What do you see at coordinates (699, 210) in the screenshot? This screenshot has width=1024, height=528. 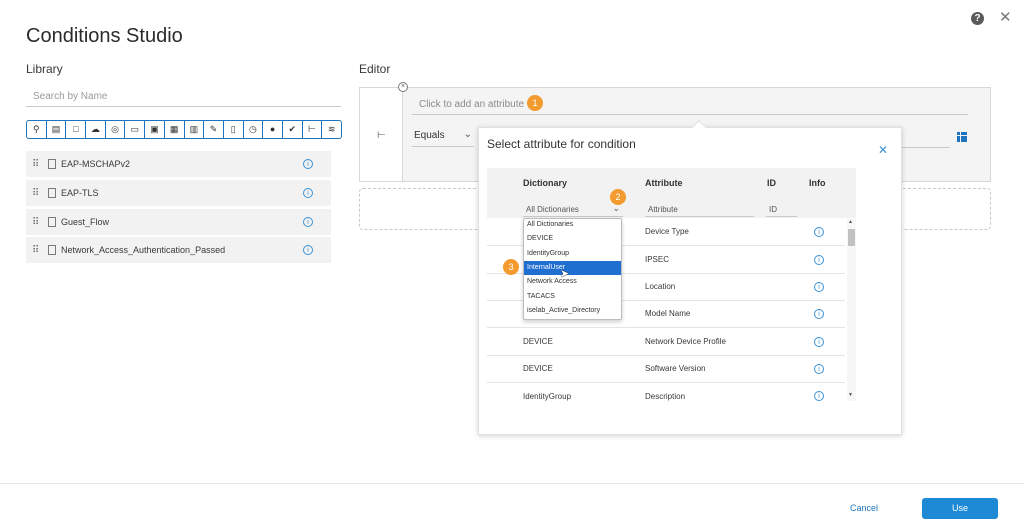 I see `attribute-filter-input: Attribute` at bounding box center [699, 210].